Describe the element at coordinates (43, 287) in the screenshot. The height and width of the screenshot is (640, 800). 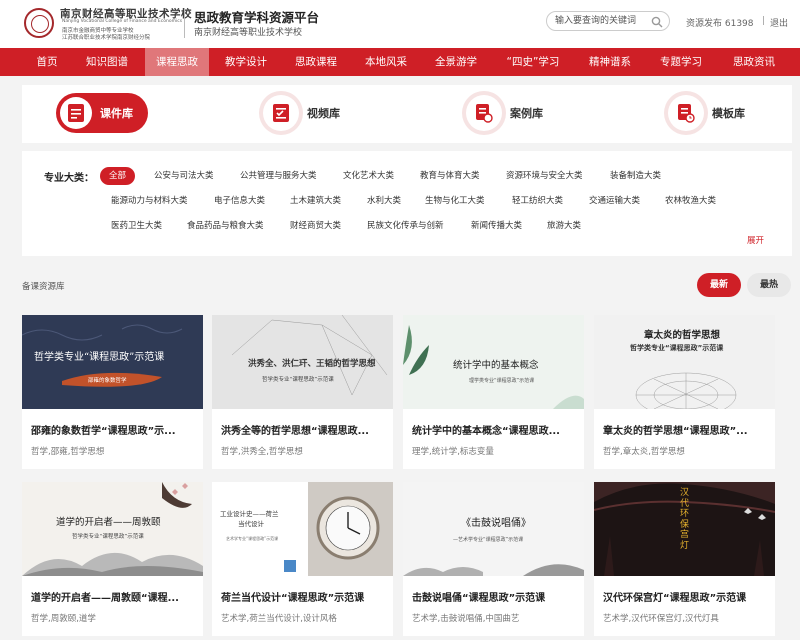
I see `section-label: 备课资源库` at that location.